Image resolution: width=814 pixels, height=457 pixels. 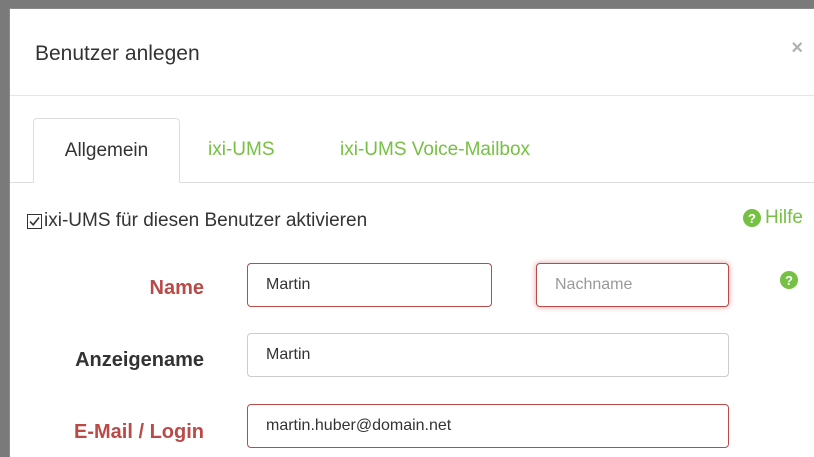 What do you see at coordinates (488, 355) in the screenshot?
I see `display-name-input` at bounding box center [488, 355].